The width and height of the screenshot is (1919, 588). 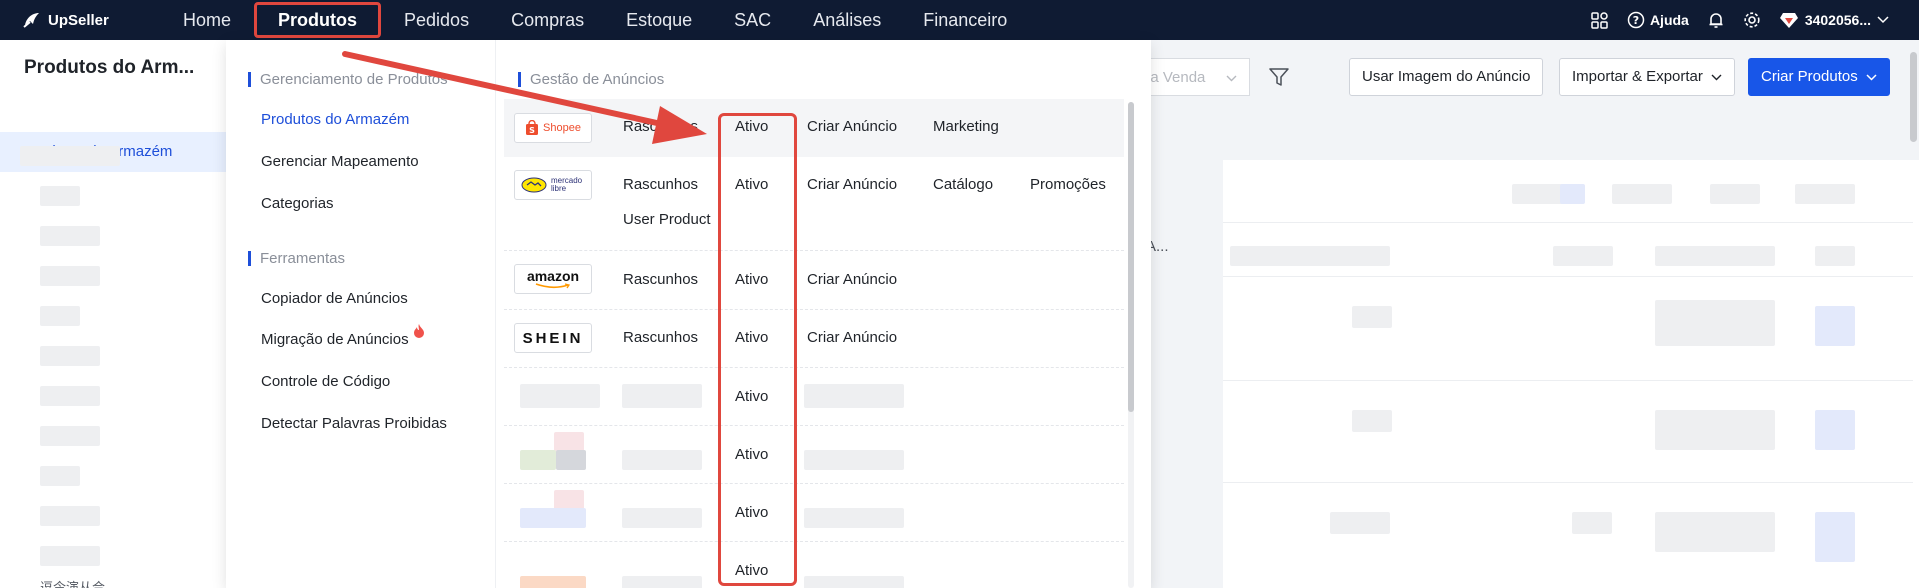 What do you see at coordinates (1600, 20) in the screenshot?
I see `apps-grid-icon` at bounding box center [1600, 20].